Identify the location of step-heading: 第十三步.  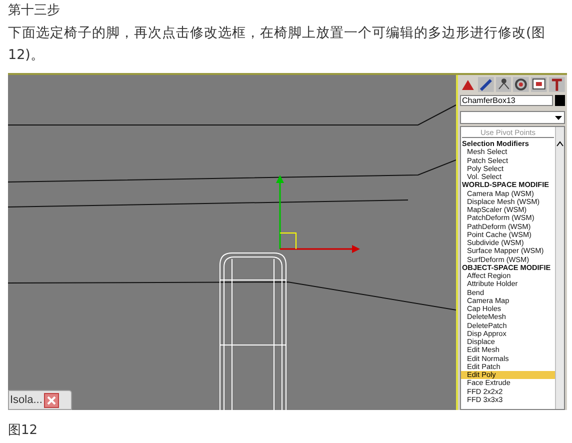
(34, 11).